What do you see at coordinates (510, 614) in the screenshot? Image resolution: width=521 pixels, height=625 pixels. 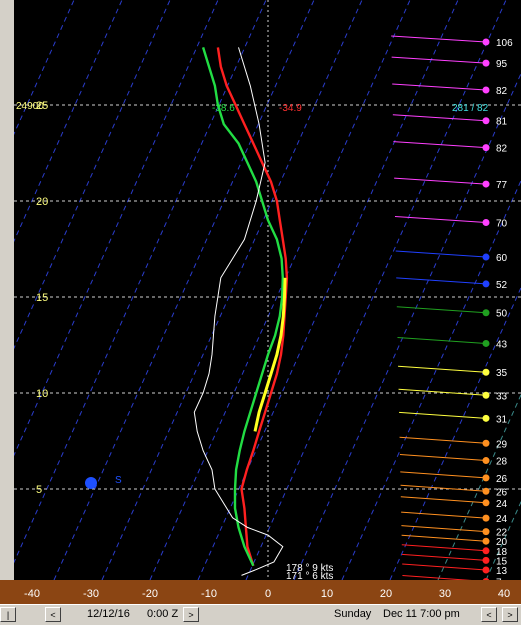 I see `next-frame-button: >` at bounding box center [510, 614].